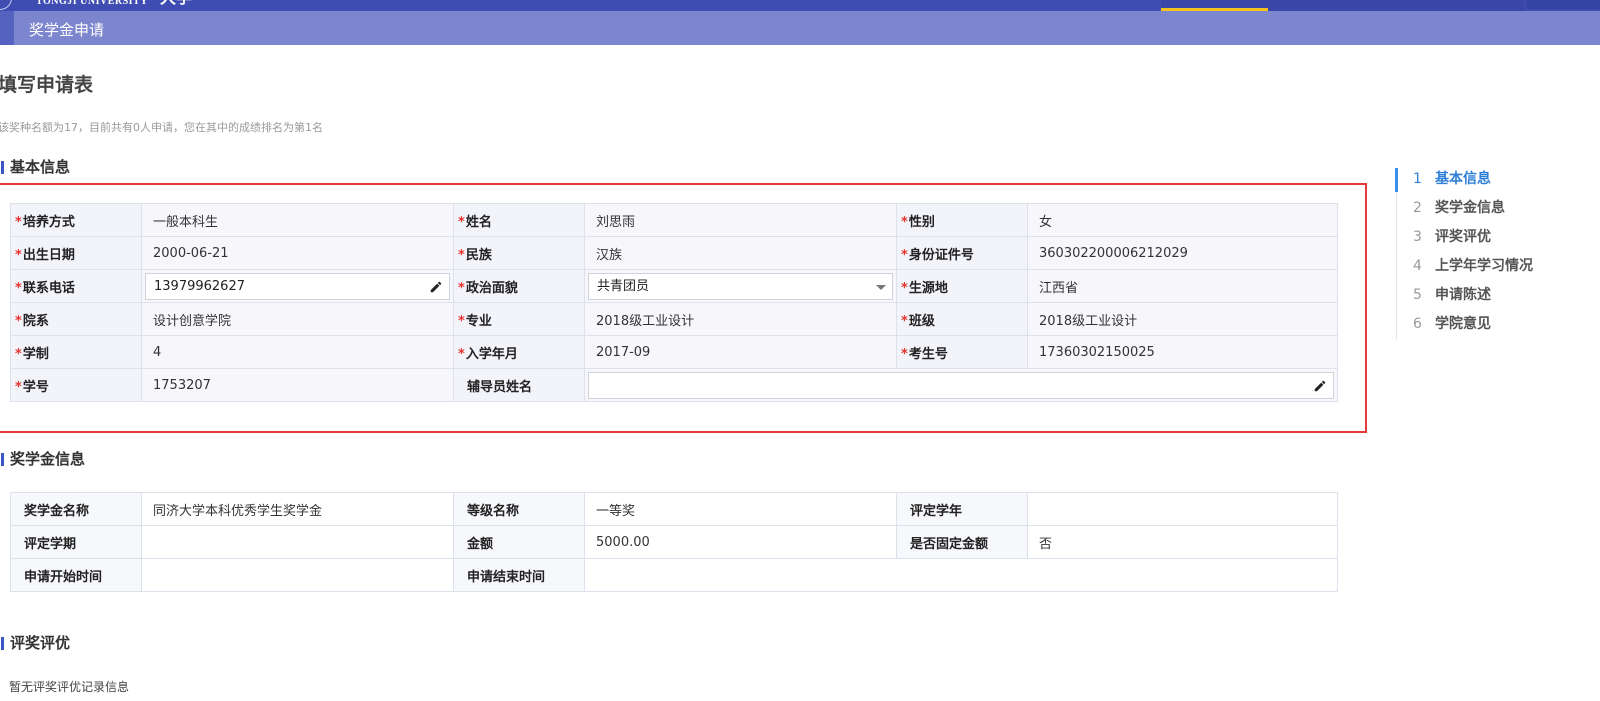  I want to click on side-nav-item: 5 申请陈述, so click(1452, 294).